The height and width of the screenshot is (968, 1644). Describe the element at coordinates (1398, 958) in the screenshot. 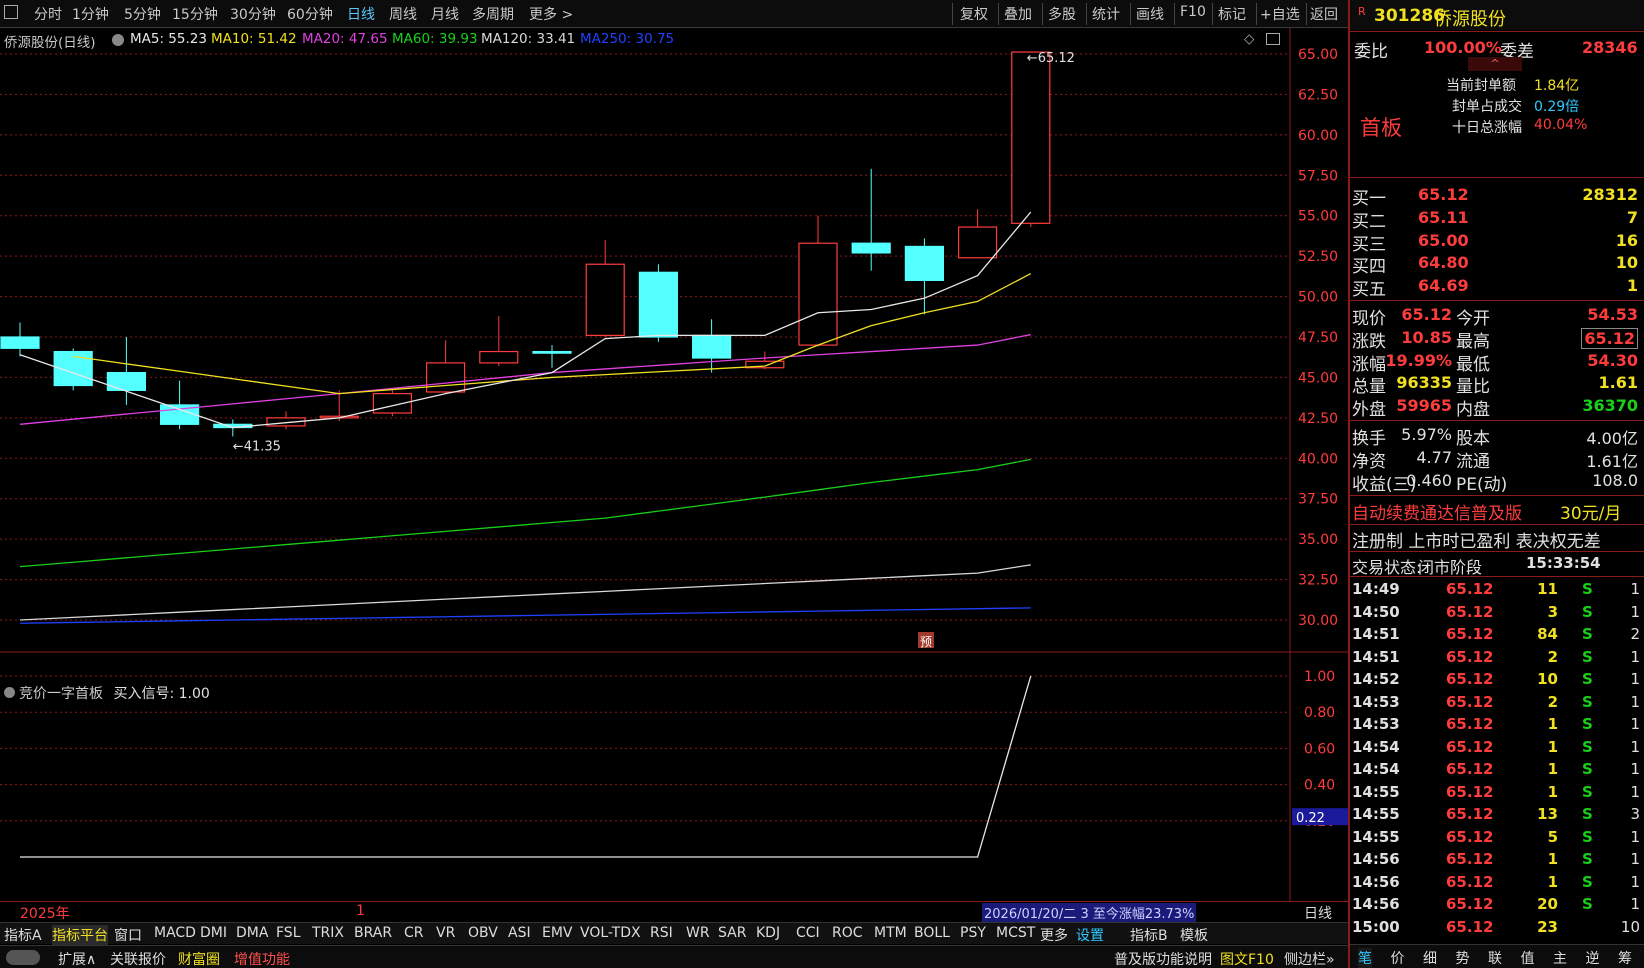

I see `right-tab: 价` at that location.